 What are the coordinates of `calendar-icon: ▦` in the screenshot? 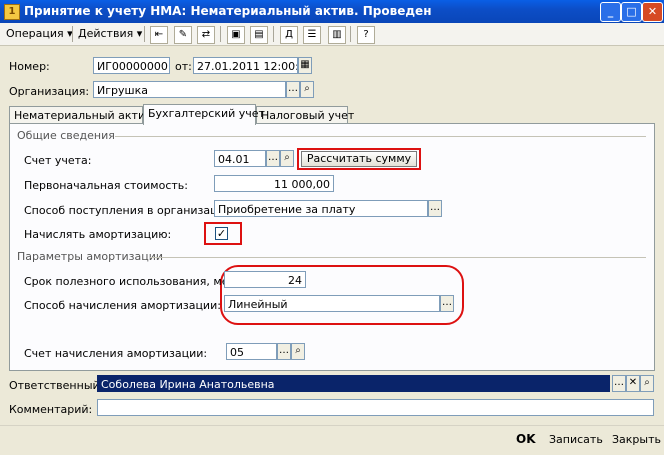 It's located at (305, 65).